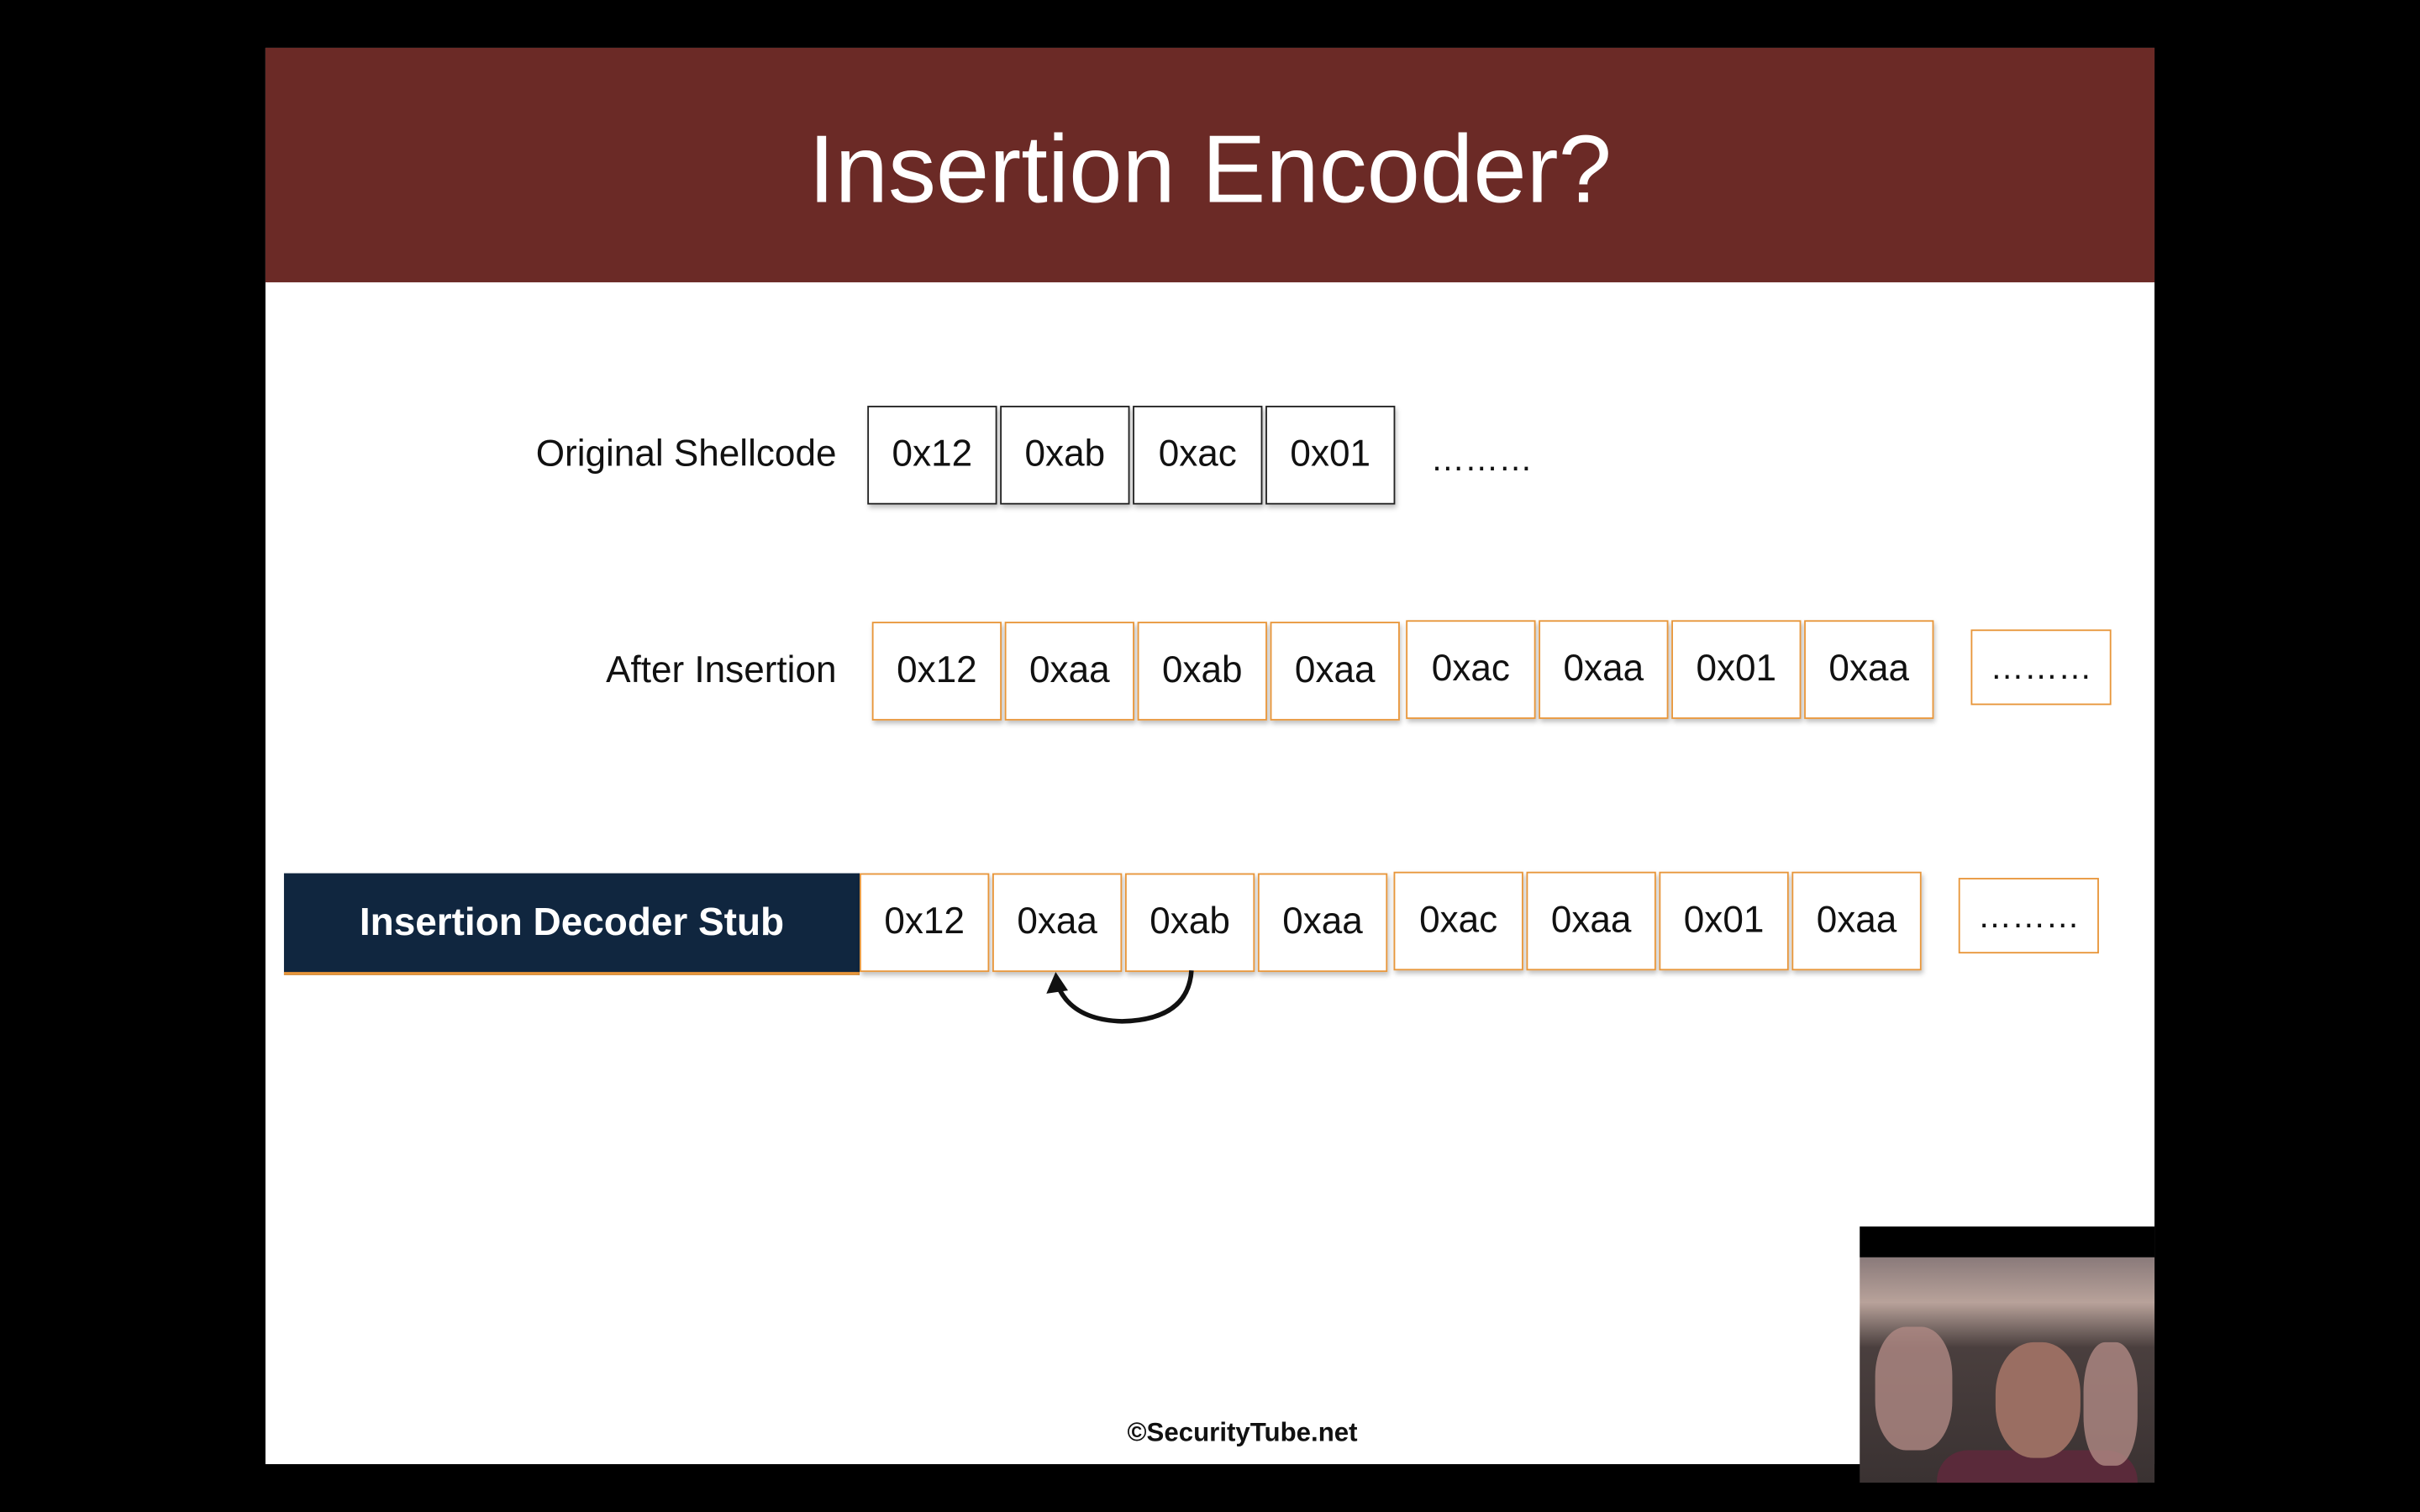 The width and height of the screenshot is (2420, 1512). What do you see at coordinates (686, 454) in the screenshot?
I see `row-label-original: Original Shellcode` at bounding box center [686, 454].